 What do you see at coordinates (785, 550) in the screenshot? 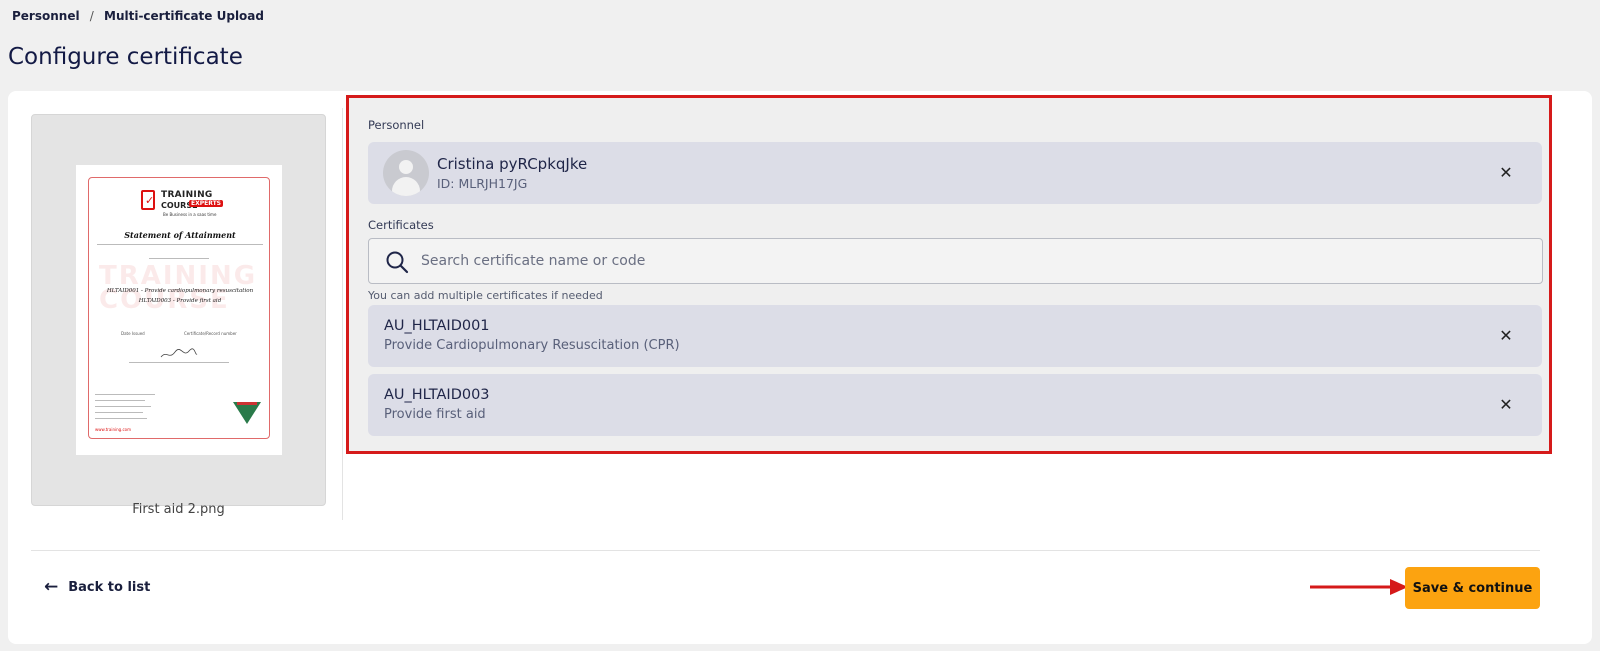
I see `footer-divider` at bounding box center [785, 550].